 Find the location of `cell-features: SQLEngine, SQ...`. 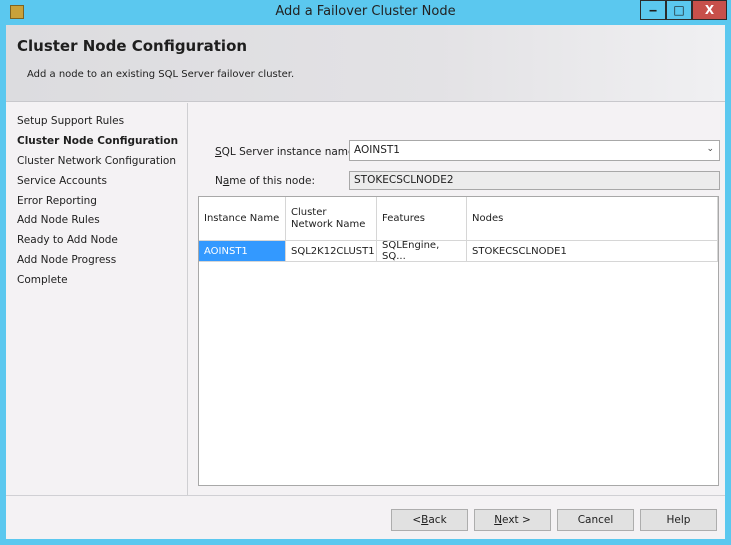

cell-features: SQLEngine, SQ... is located at coordinates (422, 251).